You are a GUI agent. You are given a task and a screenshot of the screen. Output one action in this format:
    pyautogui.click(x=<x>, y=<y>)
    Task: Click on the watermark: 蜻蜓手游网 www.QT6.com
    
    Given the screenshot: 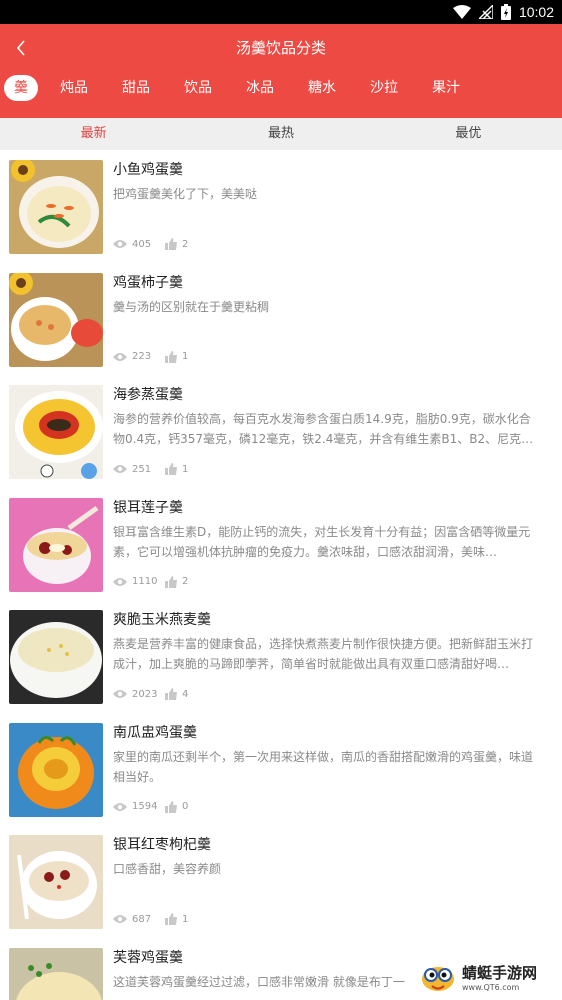 What is the action you would take?
    pyautogui.click(x=488, y=979)
    